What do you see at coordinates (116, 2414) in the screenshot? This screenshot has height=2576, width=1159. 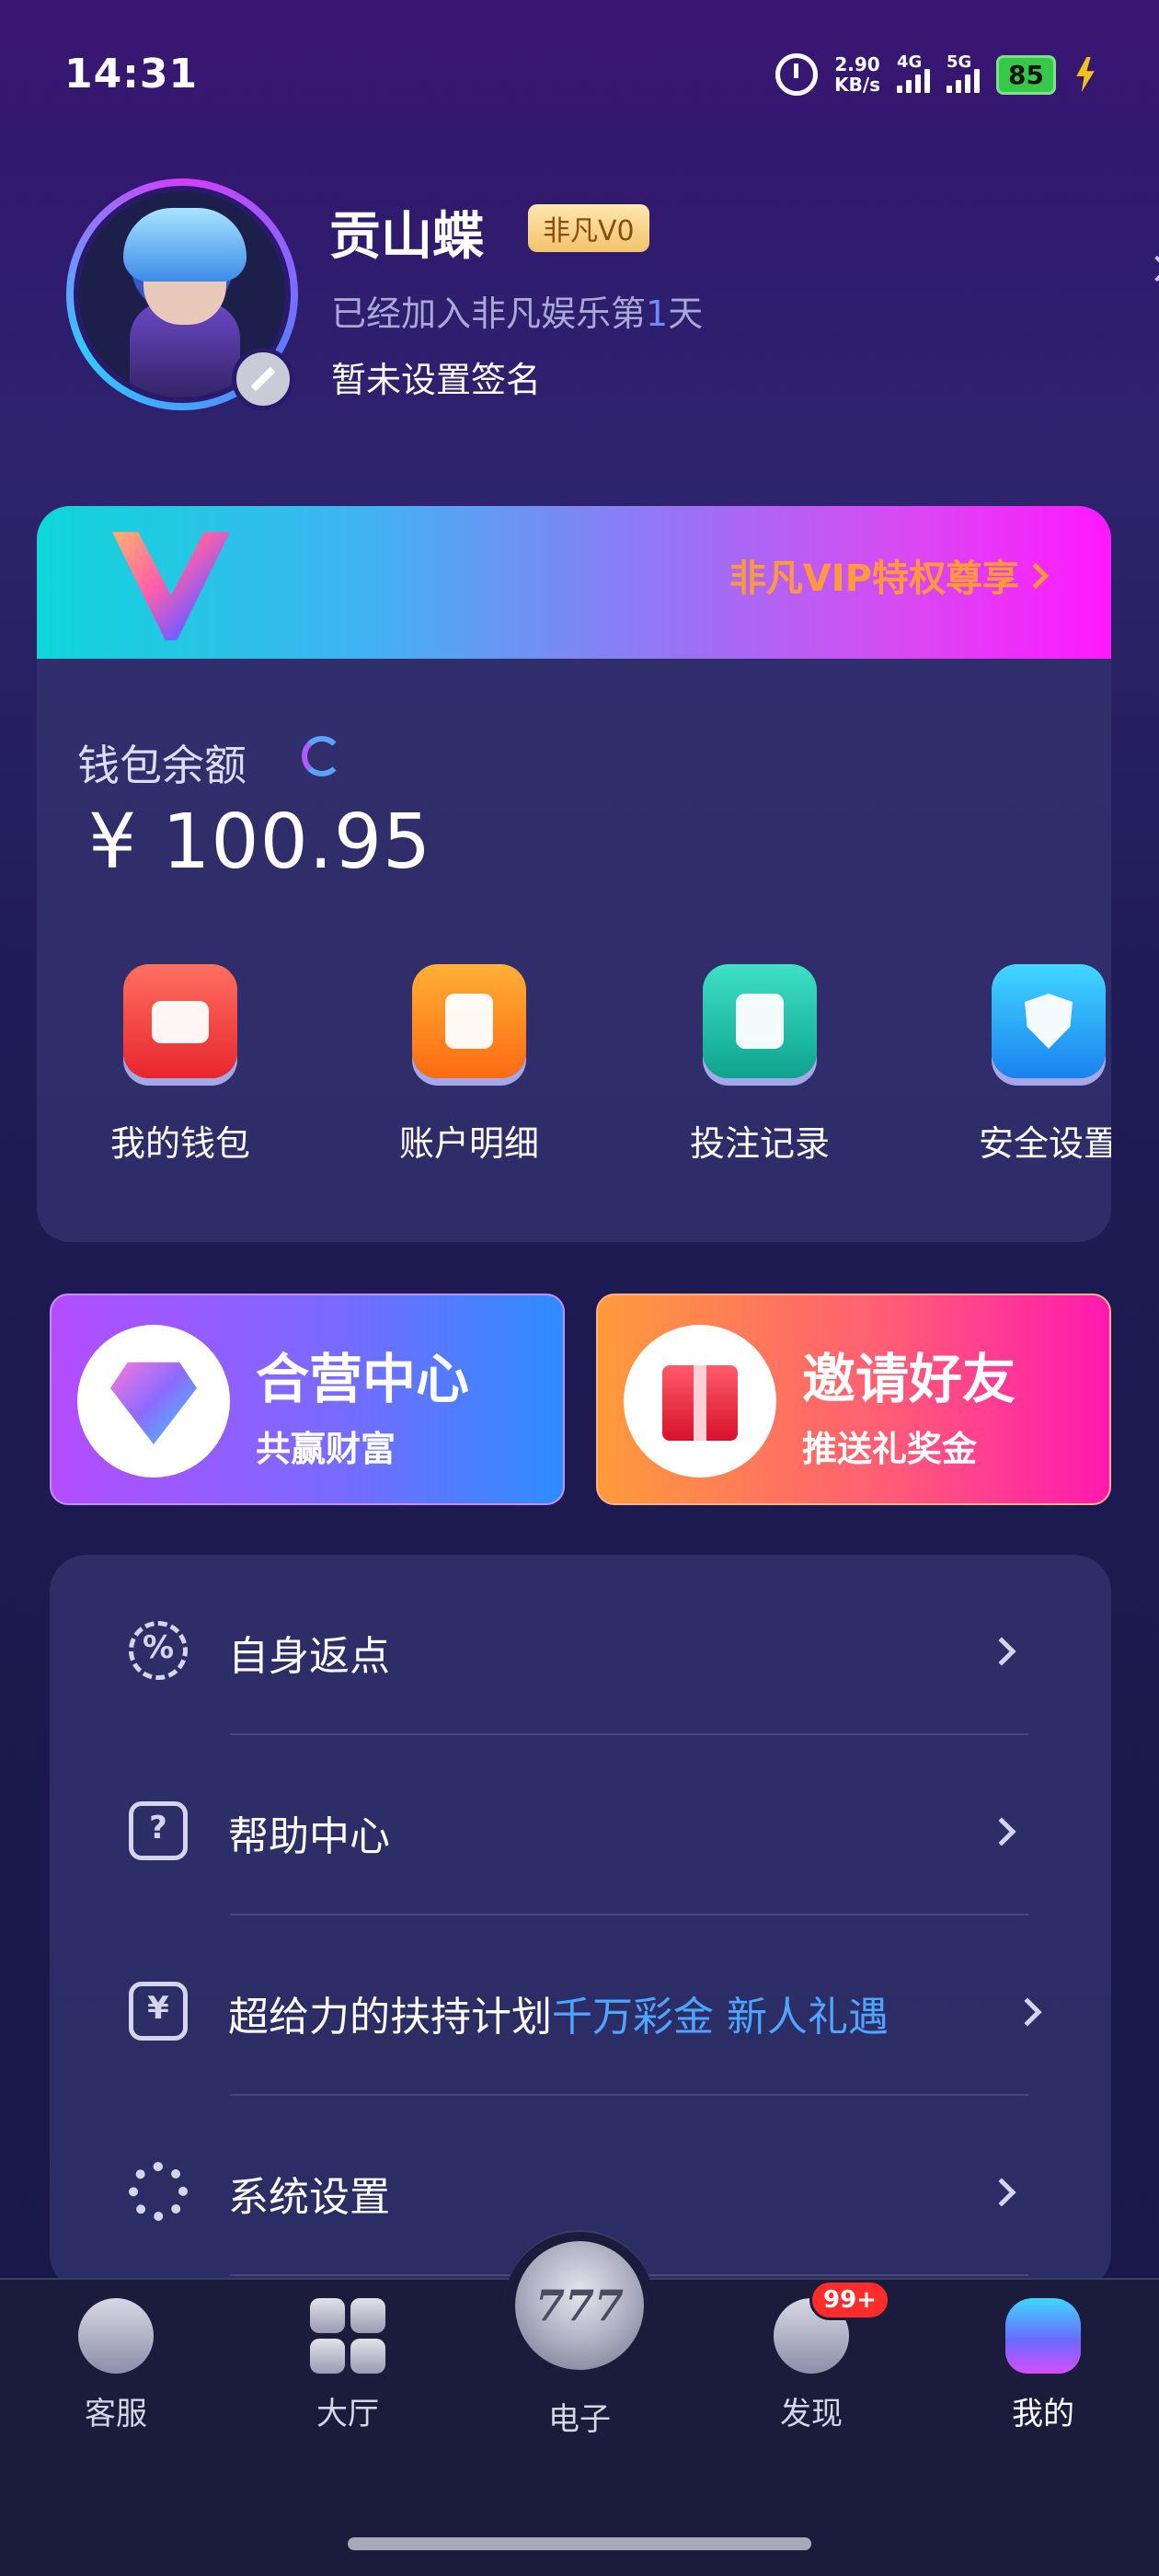 I see `nav-label: 客服` at bounding box center [116, 2414].